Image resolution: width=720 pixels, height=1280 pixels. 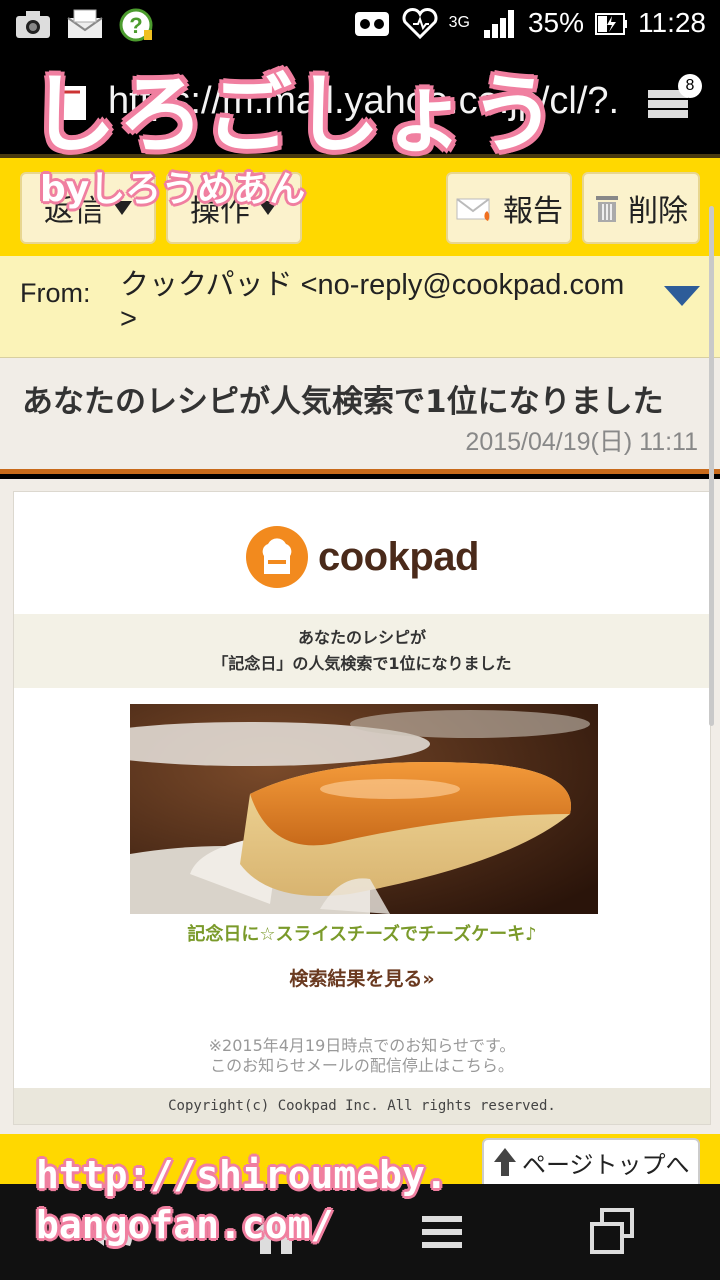 What do you see at coordinates (362, 663) in the screenshot?
I see `headline-line-2: 「記念日」の人気検索で1位になりました` at bounding box center [362, 663].